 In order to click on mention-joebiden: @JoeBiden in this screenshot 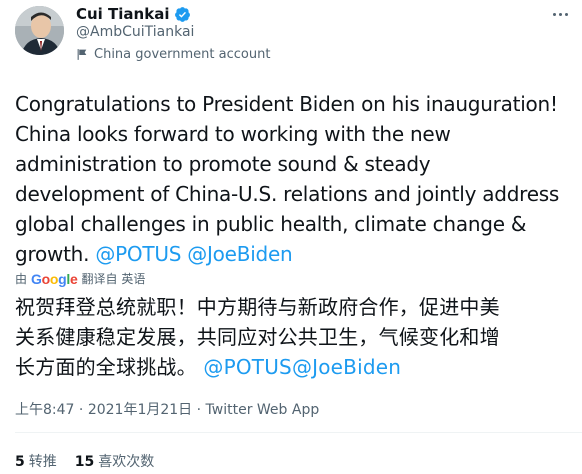, I will do `click(239, 254)`.